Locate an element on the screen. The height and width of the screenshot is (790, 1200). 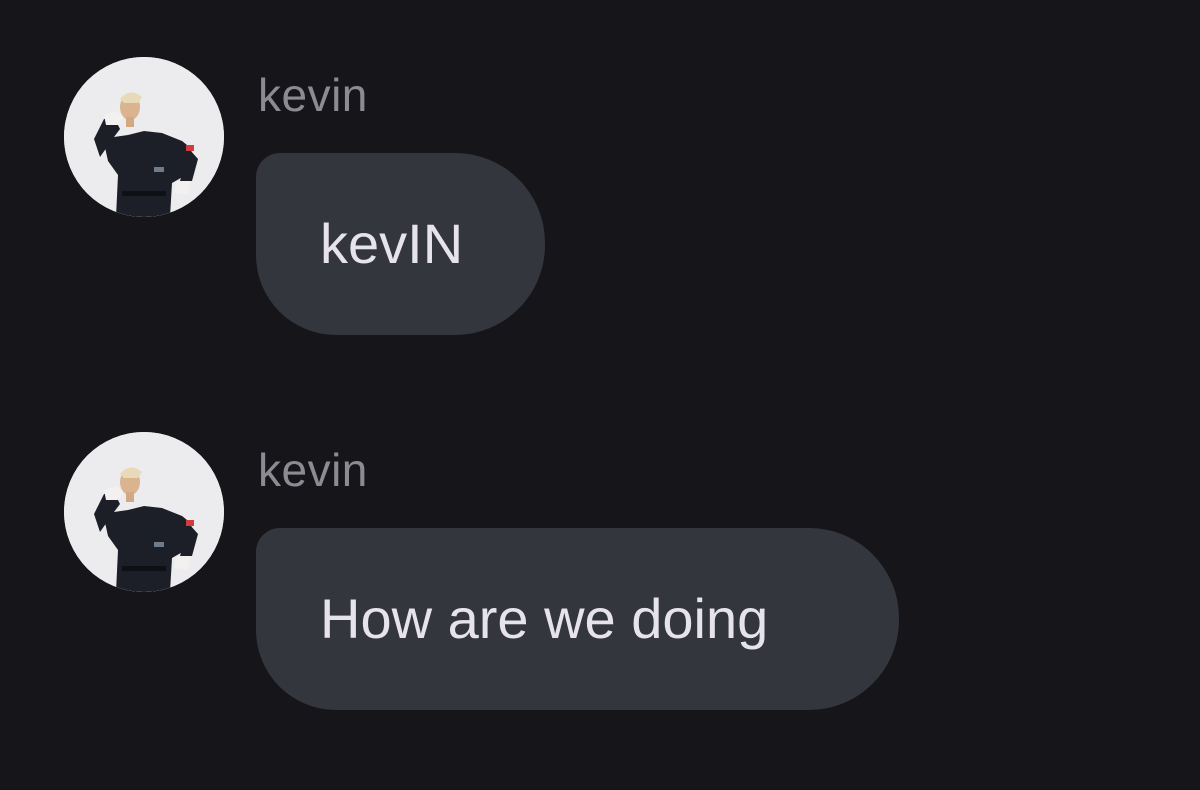
message-bubble: How are we doing is located at coordinates (577, 619).